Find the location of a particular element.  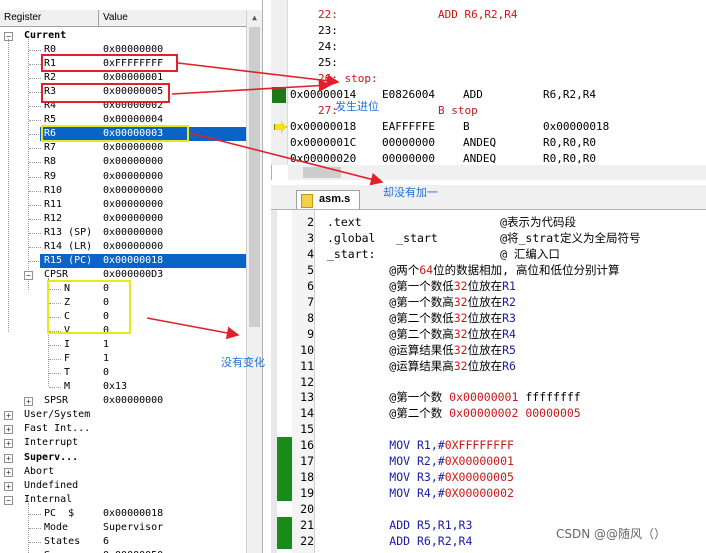

arrow-flags-to-no-change is located at coordinates (193, 328).